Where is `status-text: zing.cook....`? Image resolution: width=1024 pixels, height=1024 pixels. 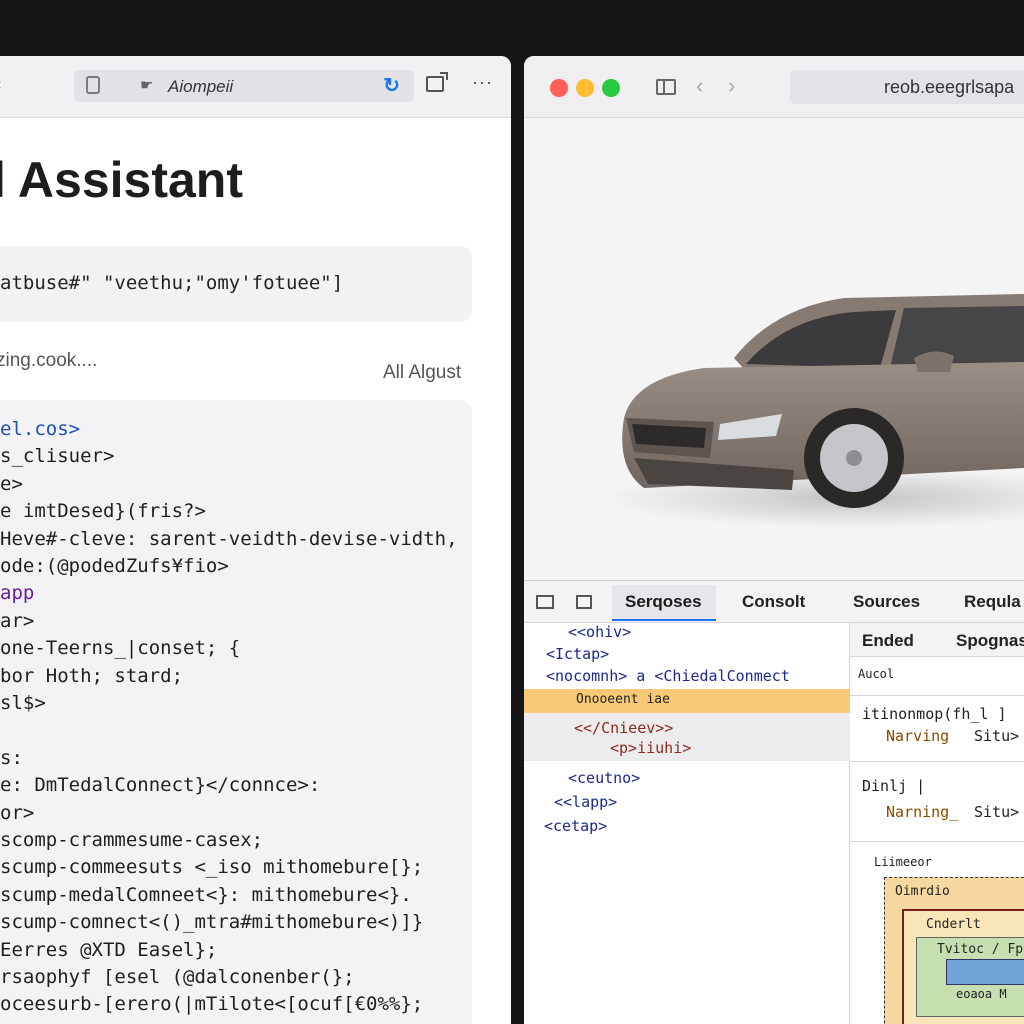
status-text: zing.cook.... is located at coordinates (49, 360).